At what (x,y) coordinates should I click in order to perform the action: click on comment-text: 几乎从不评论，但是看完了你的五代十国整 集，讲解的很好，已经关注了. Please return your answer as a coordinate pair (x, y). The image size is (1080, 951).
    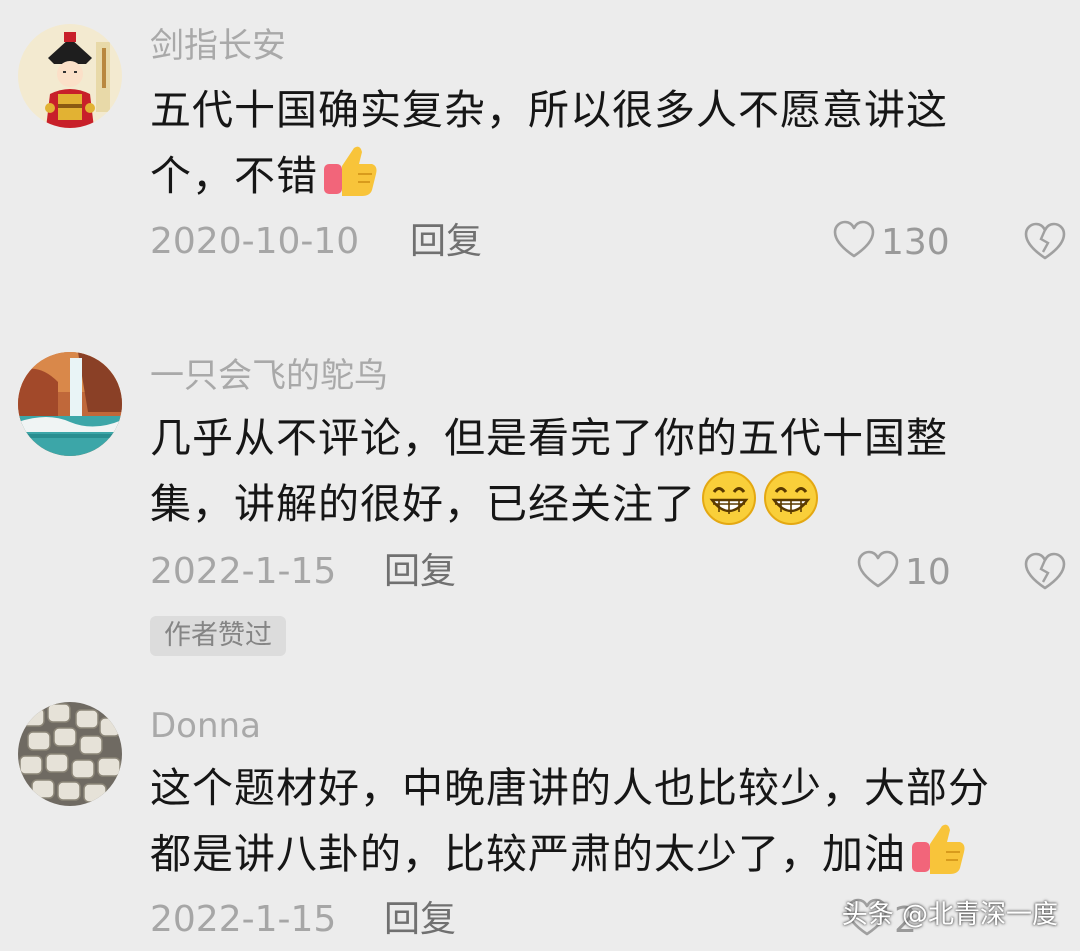
    Looking at the image, I should click on (600, 475).